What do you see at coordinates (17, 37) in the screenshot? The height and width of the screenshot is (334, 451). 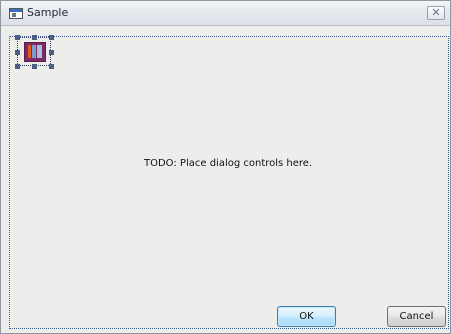 I see `resize-handle-top-left` at bounding box center [17, 37].